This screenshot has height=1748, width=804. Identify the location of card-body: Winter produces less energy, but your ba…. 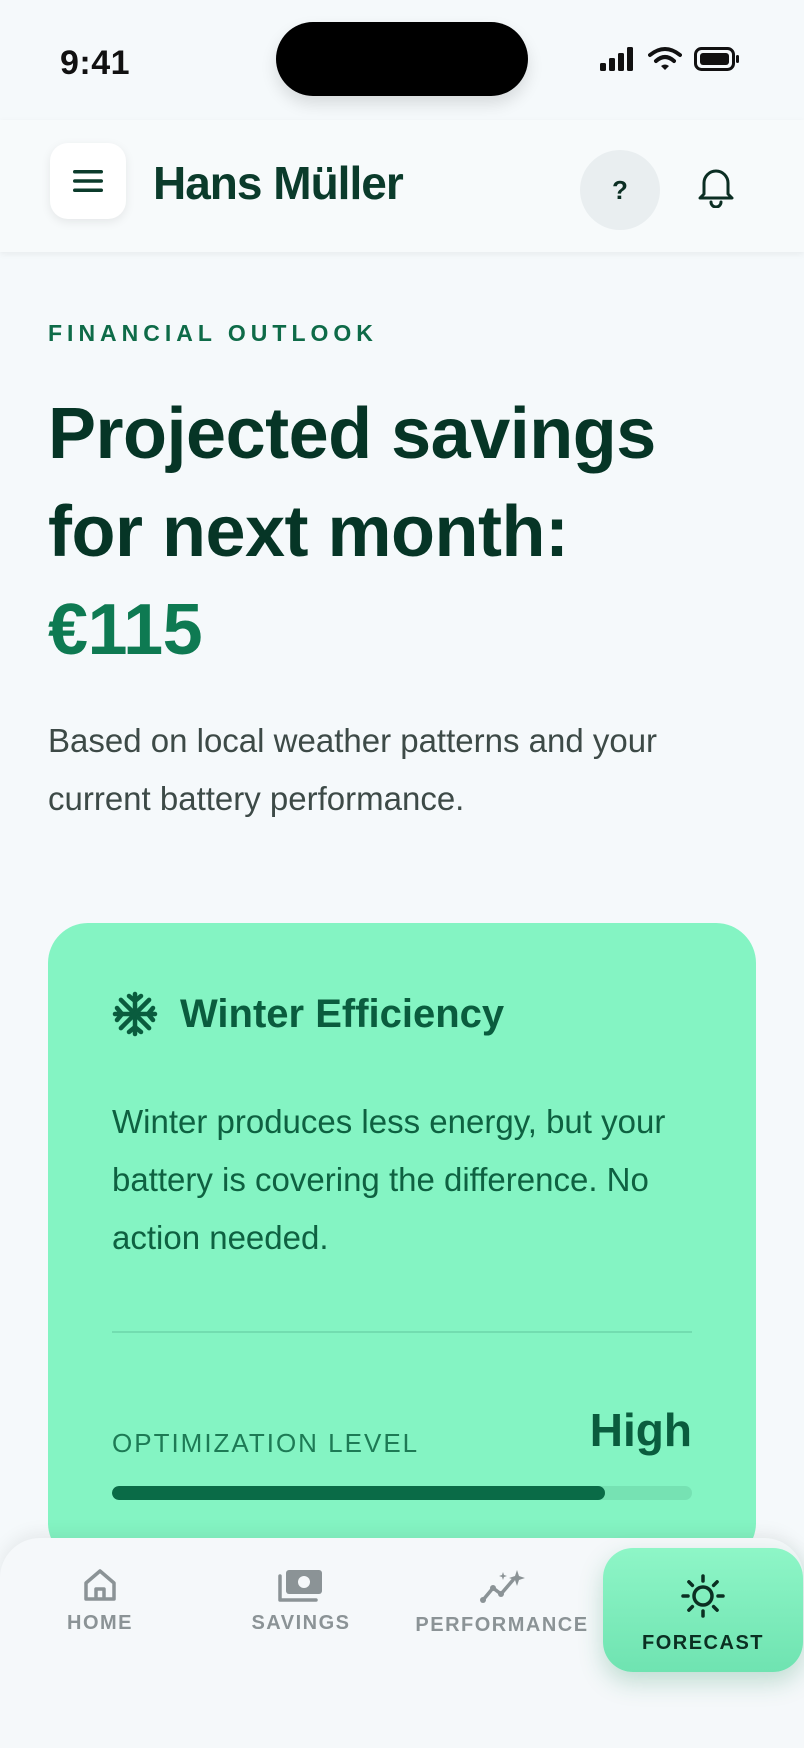
(389, 1179).